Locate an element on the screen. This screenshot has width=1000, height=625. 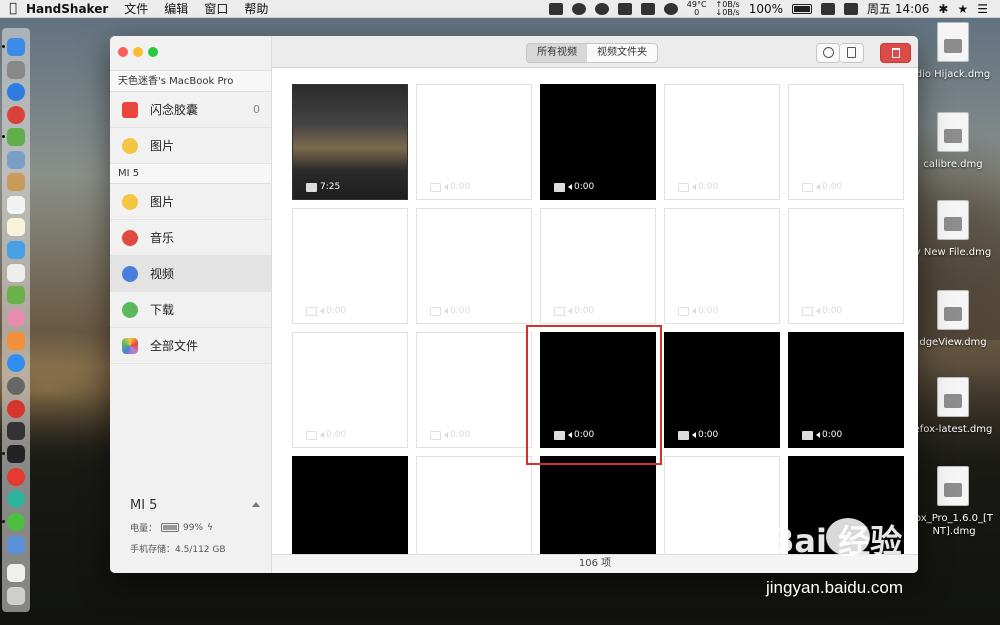
temperature-readout: 49°C 0 is located at coordinates (697, 8).